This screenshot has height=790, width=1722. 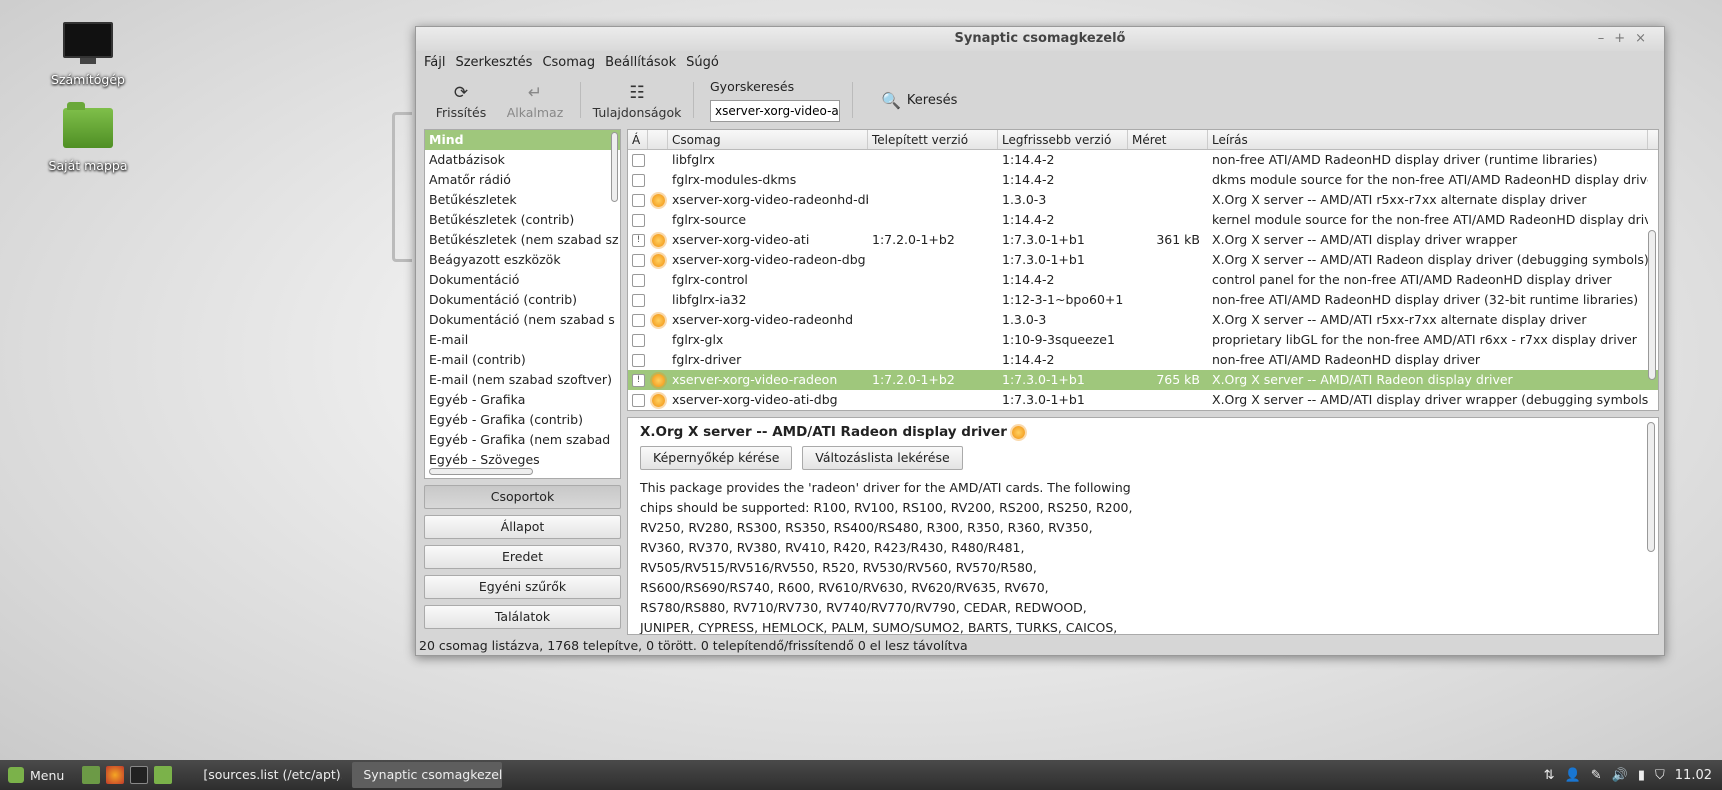 I want to click on get-screenshot-button: Képernyőkép kérése, so click(x=716, y=458).